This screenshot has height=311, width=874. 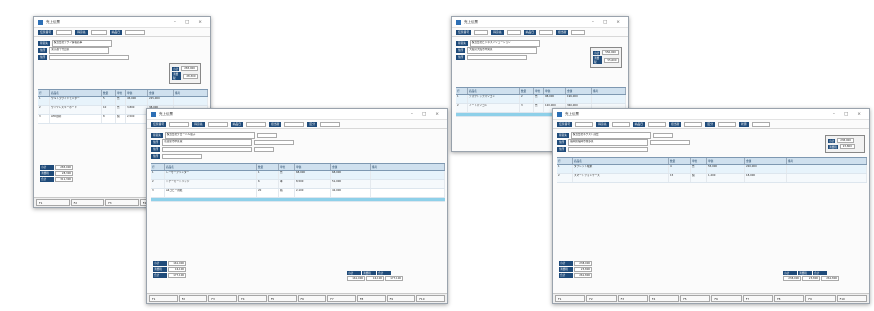 What do you see at coordinates (298, 175) in the screenshot?
I see `table-row: 1 レーザープリンター 1 台 68,000 68,000` at bounding box center [298, 175].